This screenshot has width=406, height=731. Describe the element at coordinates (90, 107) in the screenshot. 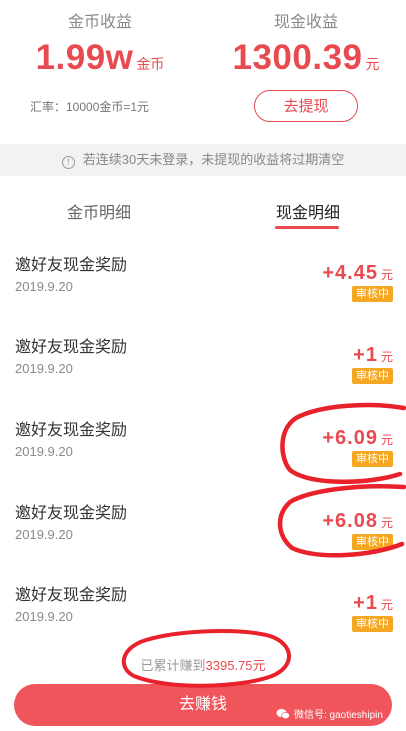

I see `exchange-rate: 汇率：10000金币=1元` at that location.